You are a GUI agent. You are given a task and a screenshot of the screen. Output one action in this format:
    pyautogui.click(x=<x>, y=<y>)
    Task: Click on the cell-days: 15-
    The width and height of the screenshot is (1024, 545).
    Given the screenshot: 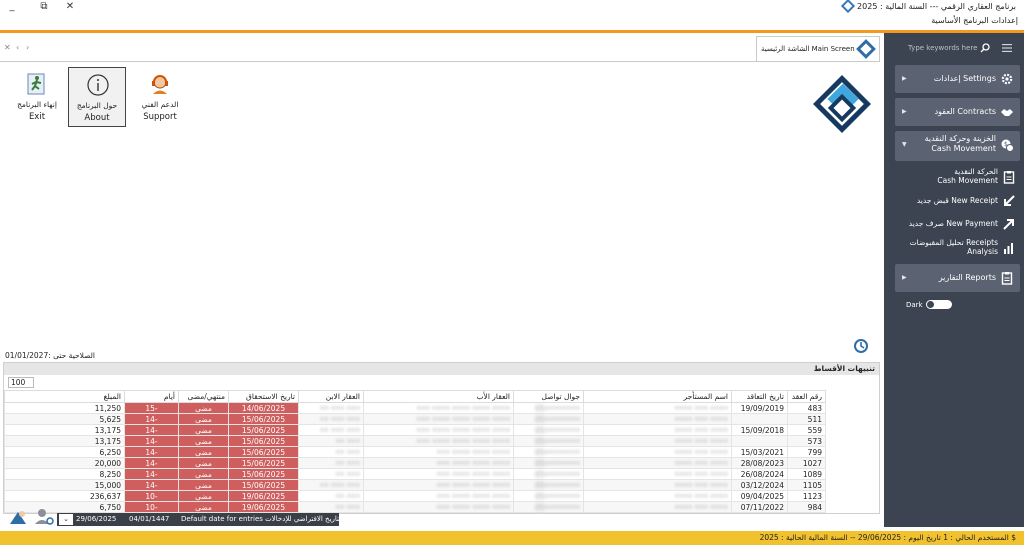 What is the action you would take?
    pyautogui.click(x=151, y=408)
    